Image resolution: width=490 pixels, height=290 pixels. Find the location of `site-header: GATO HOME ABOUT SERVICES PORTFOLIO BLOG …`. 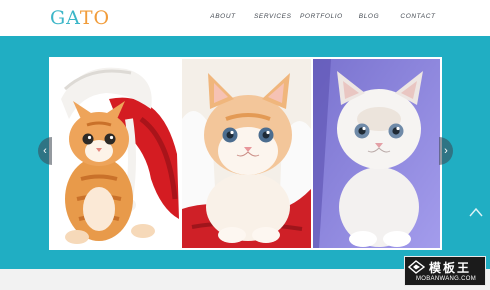

site-header: GATO HOME ABOUT SERVICES PORTFOLIO BLOG … is located at coordinates (245, 18).